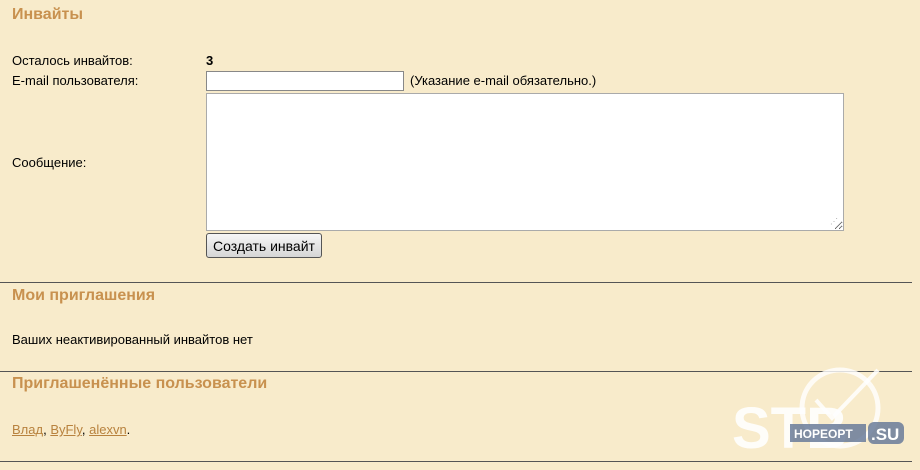 The height and width of the screenshot is (470, 920). I want to click on invited-users-list: Влад, ByFly, alexvn., so click(71, 429).